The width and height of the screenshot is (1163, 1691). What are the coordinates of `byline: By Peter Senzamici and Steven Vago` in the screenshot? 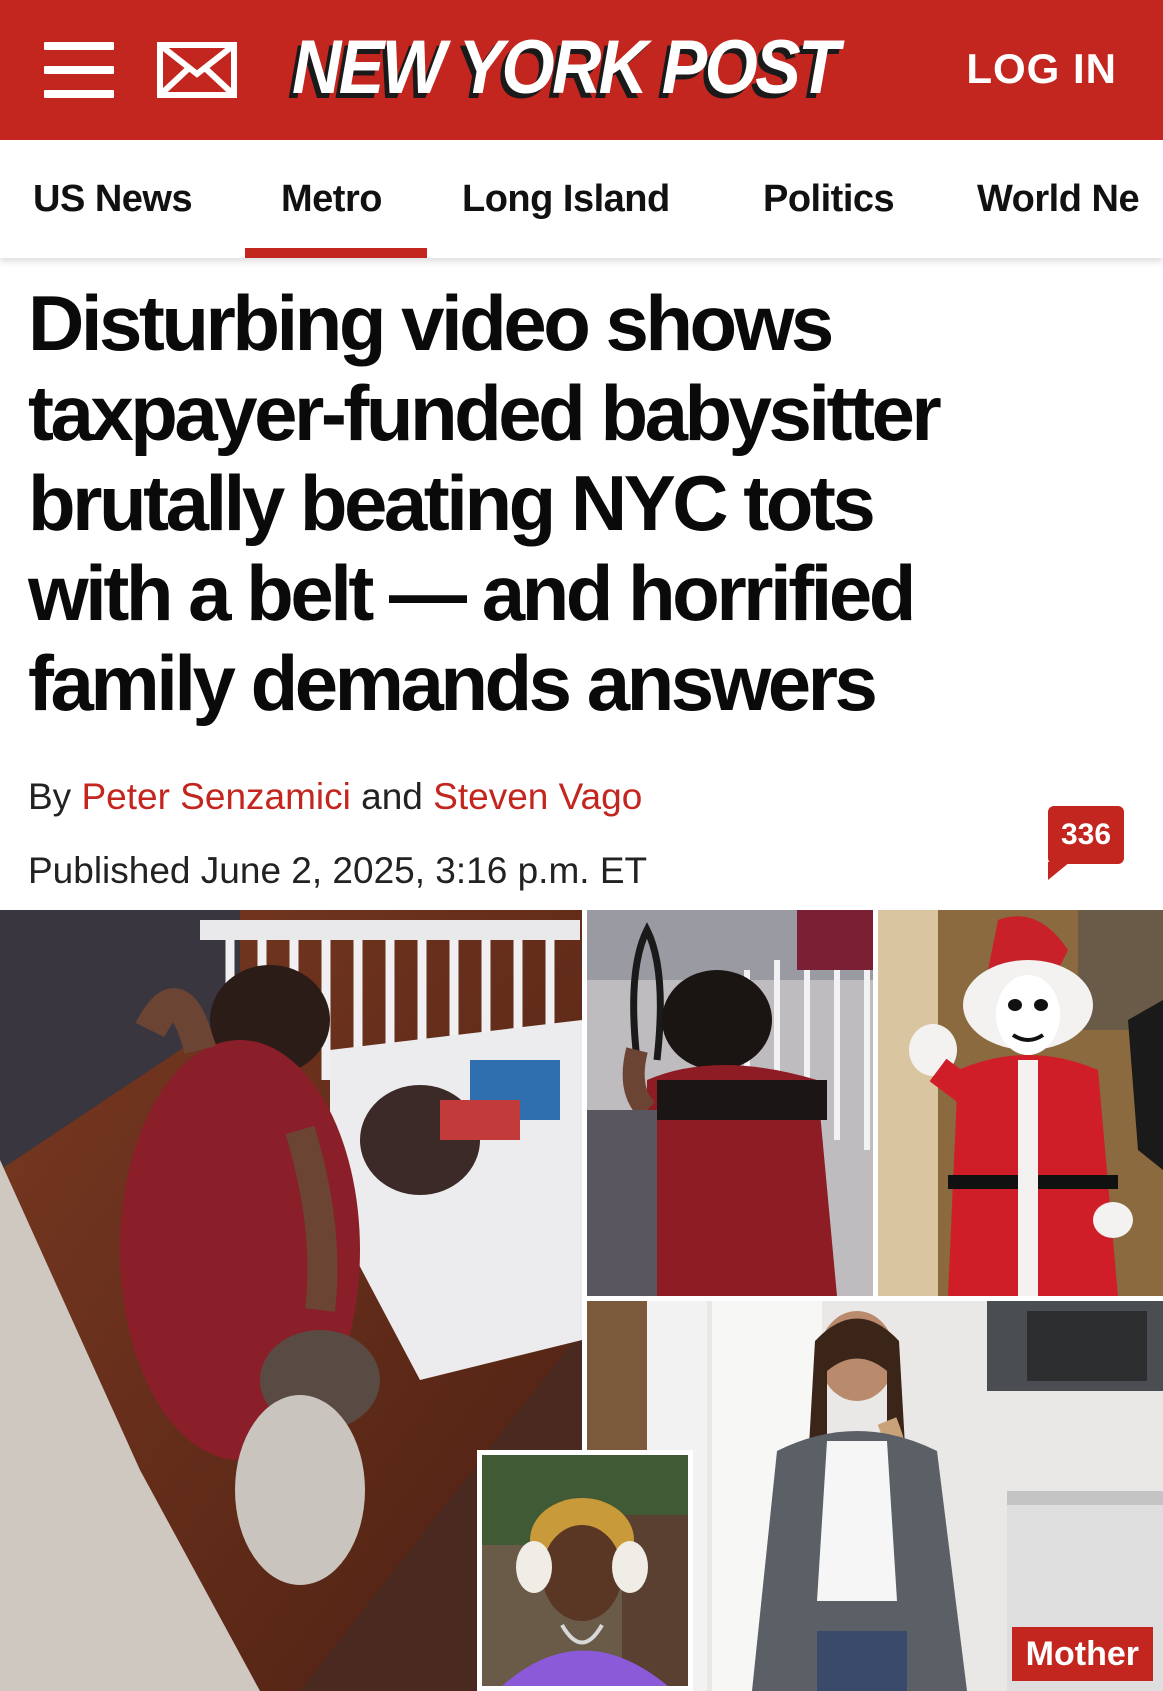 It's located at (335, 797).